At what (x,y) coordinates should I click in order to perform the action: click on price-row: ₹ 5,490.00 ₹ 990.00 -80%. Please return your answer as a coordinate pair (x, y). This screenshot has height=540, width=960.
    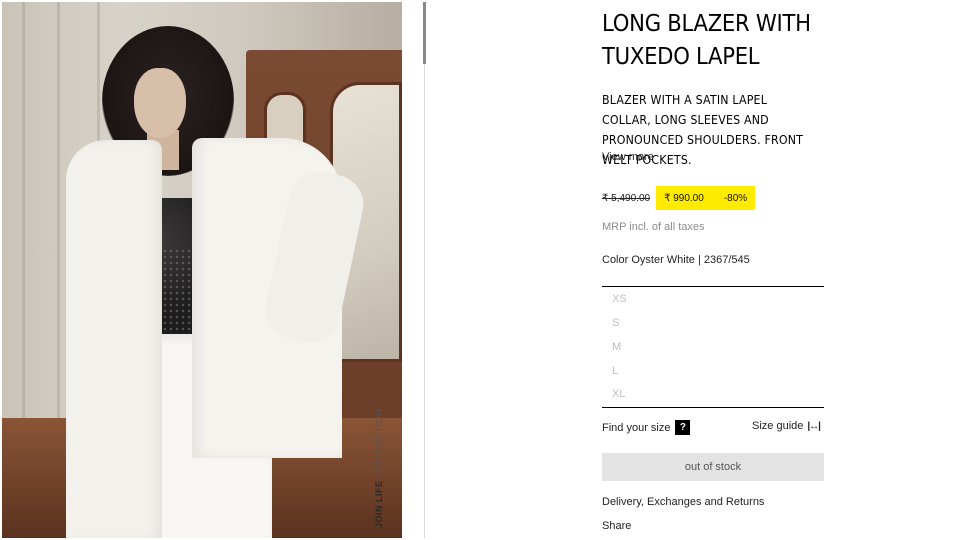
    Looking at the image, I should click on (679, 198).